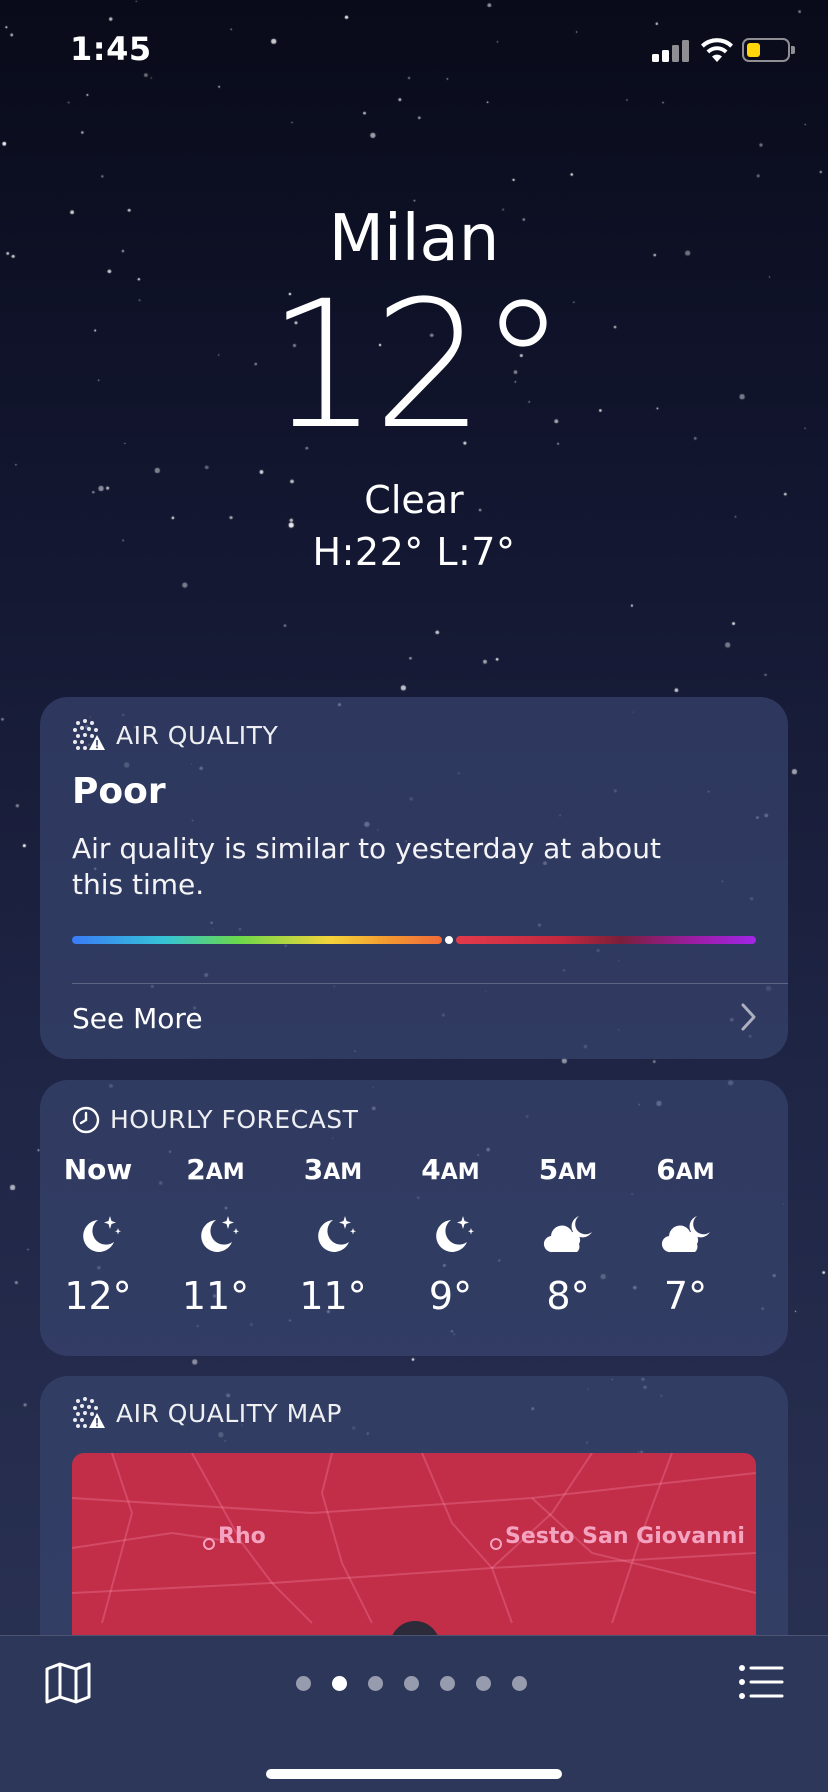 Image resolution: width=828 pixels, height=1792 pixels. I want to click on status-time: 1:45, so click(111, 49).